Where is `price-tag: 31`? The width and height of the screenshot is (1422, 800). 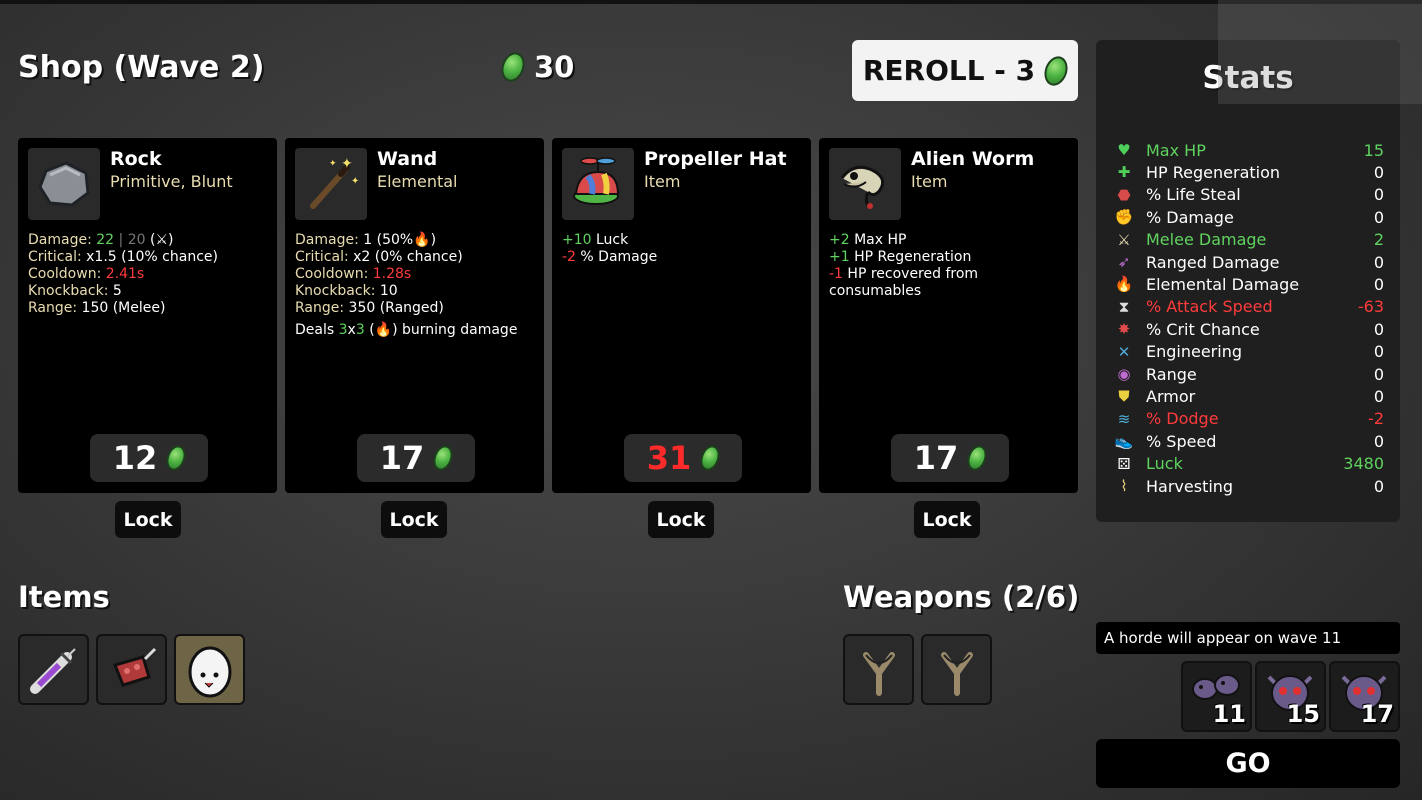 price-tag: 31 is located at coordinates (683, 458).